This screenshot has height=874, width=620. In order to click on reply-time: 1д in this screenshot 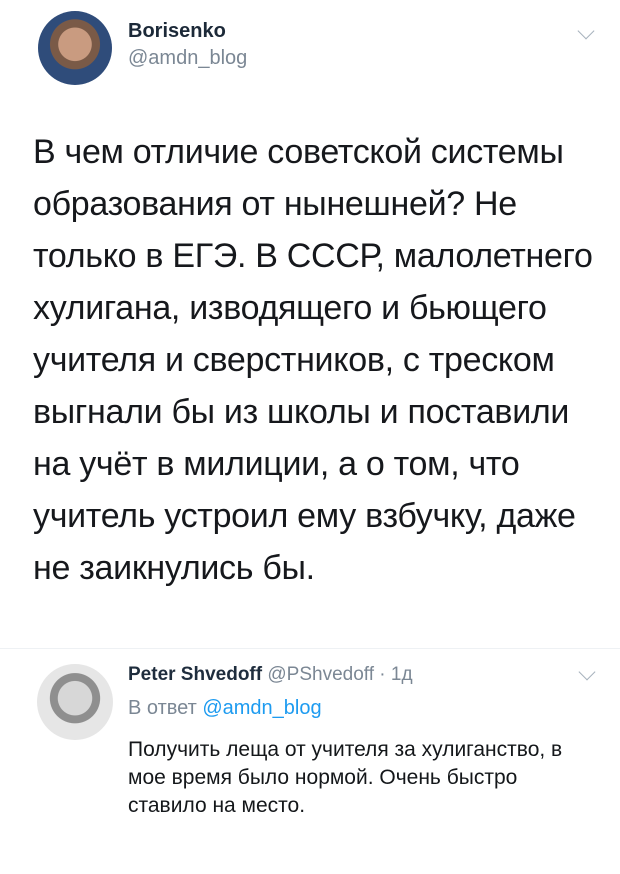, I will do `click(402, 674)`.